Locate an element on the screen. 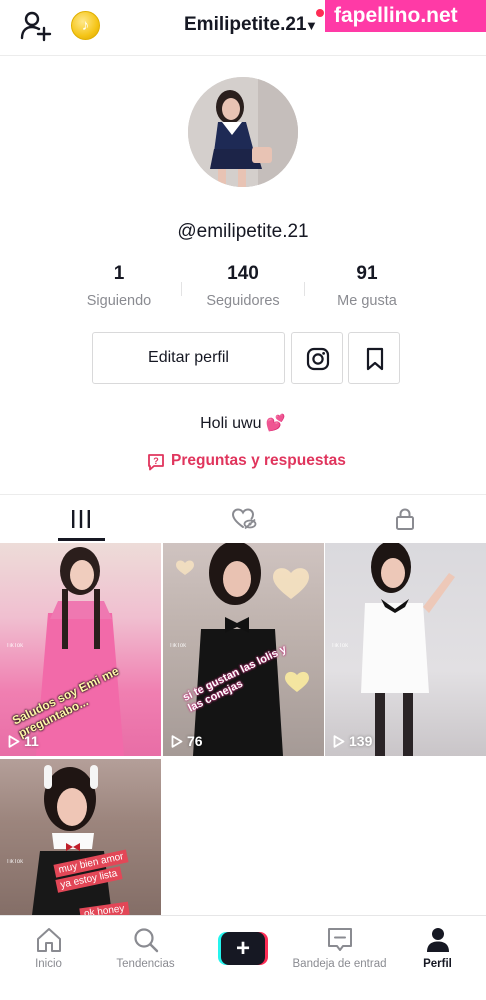  bookmark-icon is located at coordinates (375, 359).